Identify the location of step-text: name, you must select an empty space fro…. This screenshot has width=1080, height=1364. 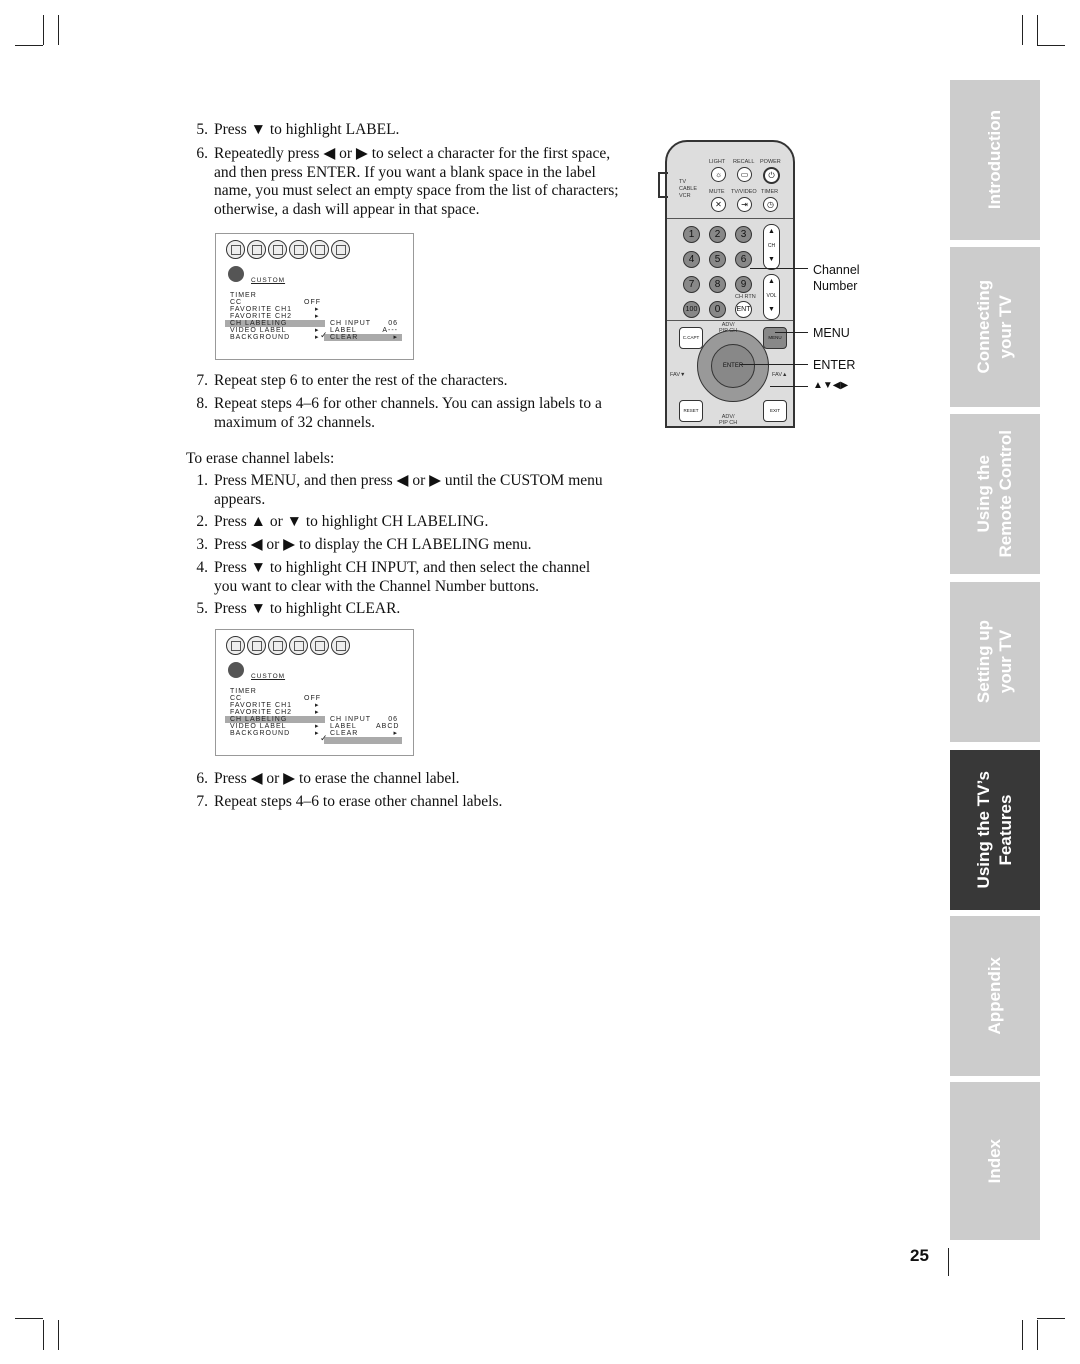
(416, 190).